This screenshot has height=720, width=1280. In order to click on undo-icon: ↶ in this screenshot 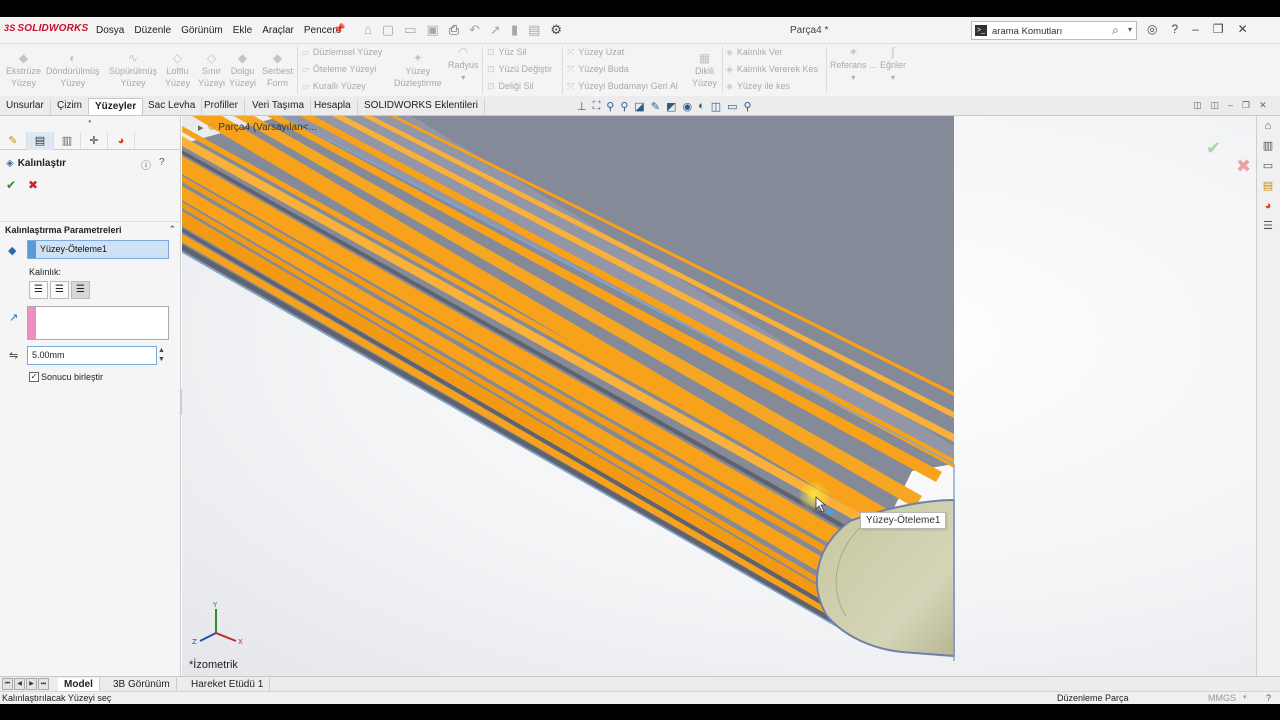, I will do `click(474, 30)`.